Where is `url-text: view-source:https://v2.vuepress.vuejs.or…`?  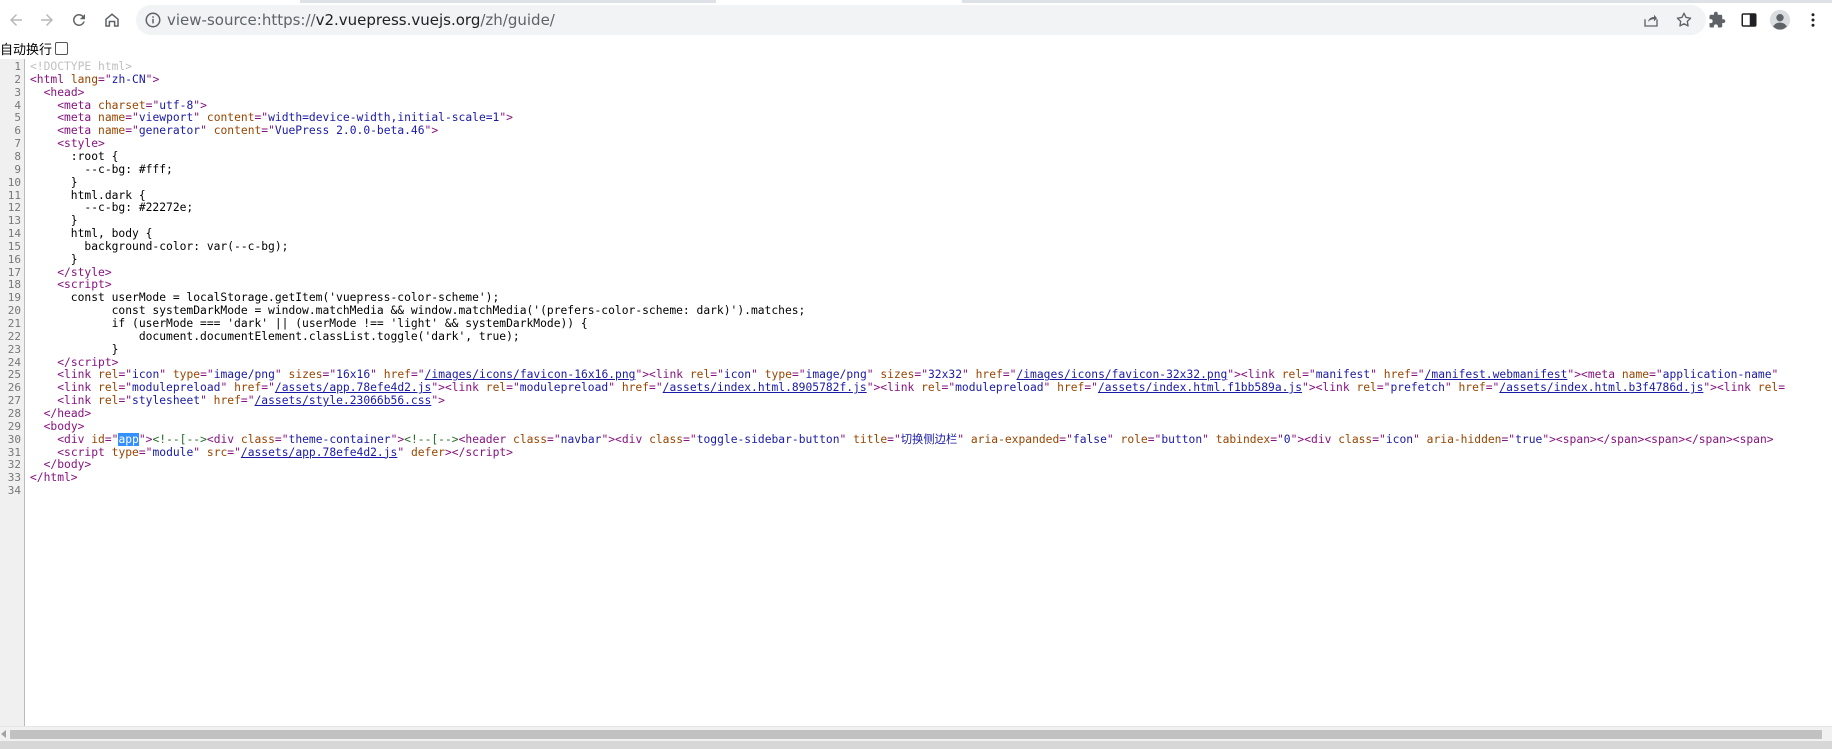
url-text: view-source:https://v2.vuepress.vuejs.or… is located at coordinates (361, 20).